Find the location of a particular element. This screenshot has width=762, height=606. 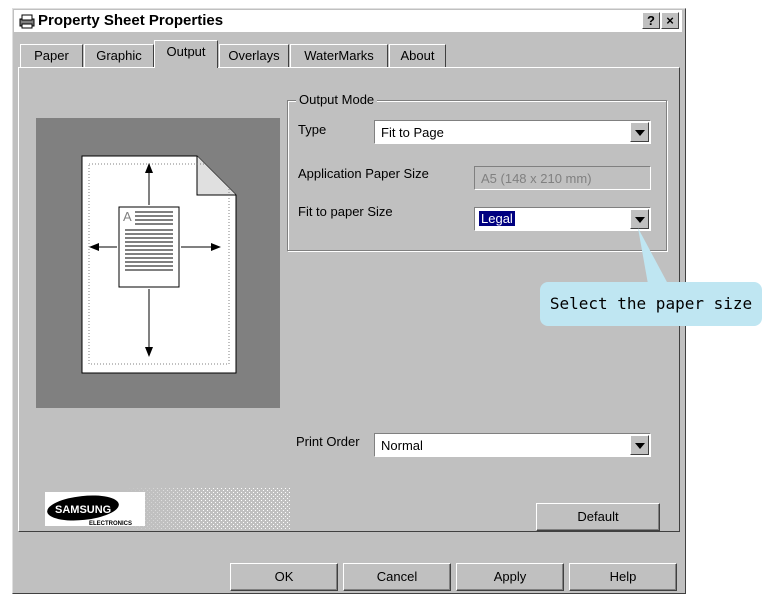

window-title: Property Sheet Properties is located at coordinates (131, 20).